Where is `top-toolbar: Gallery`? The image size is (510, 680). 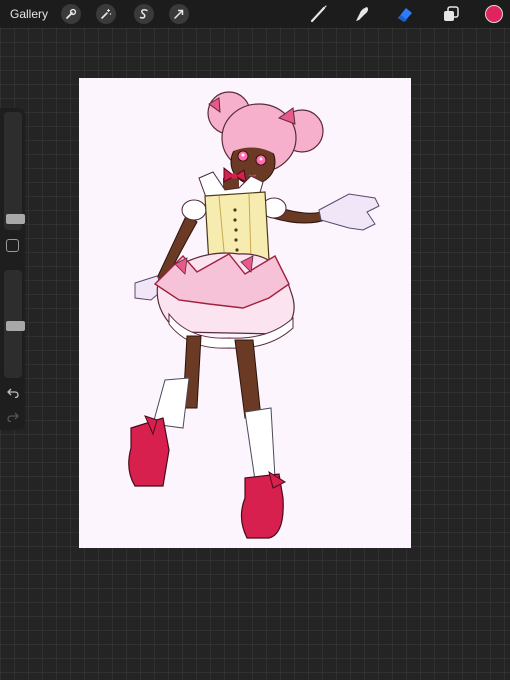
top-toolbar: Gallery is located at coordinates (255, 14).